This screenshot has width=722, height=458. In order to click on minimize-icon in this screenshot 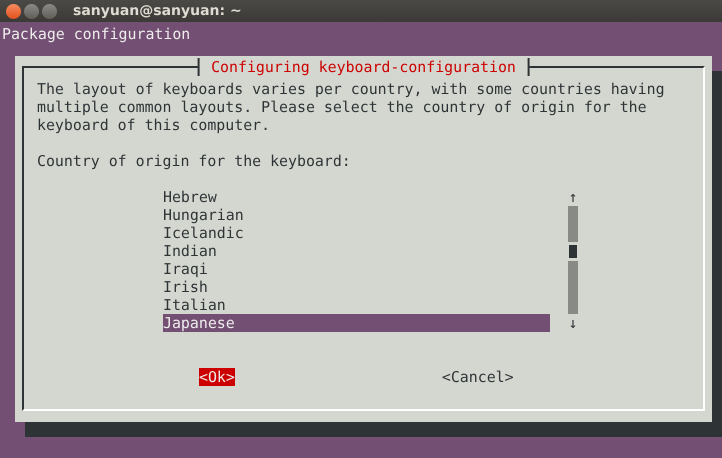, I will do `click(31, 11)`.